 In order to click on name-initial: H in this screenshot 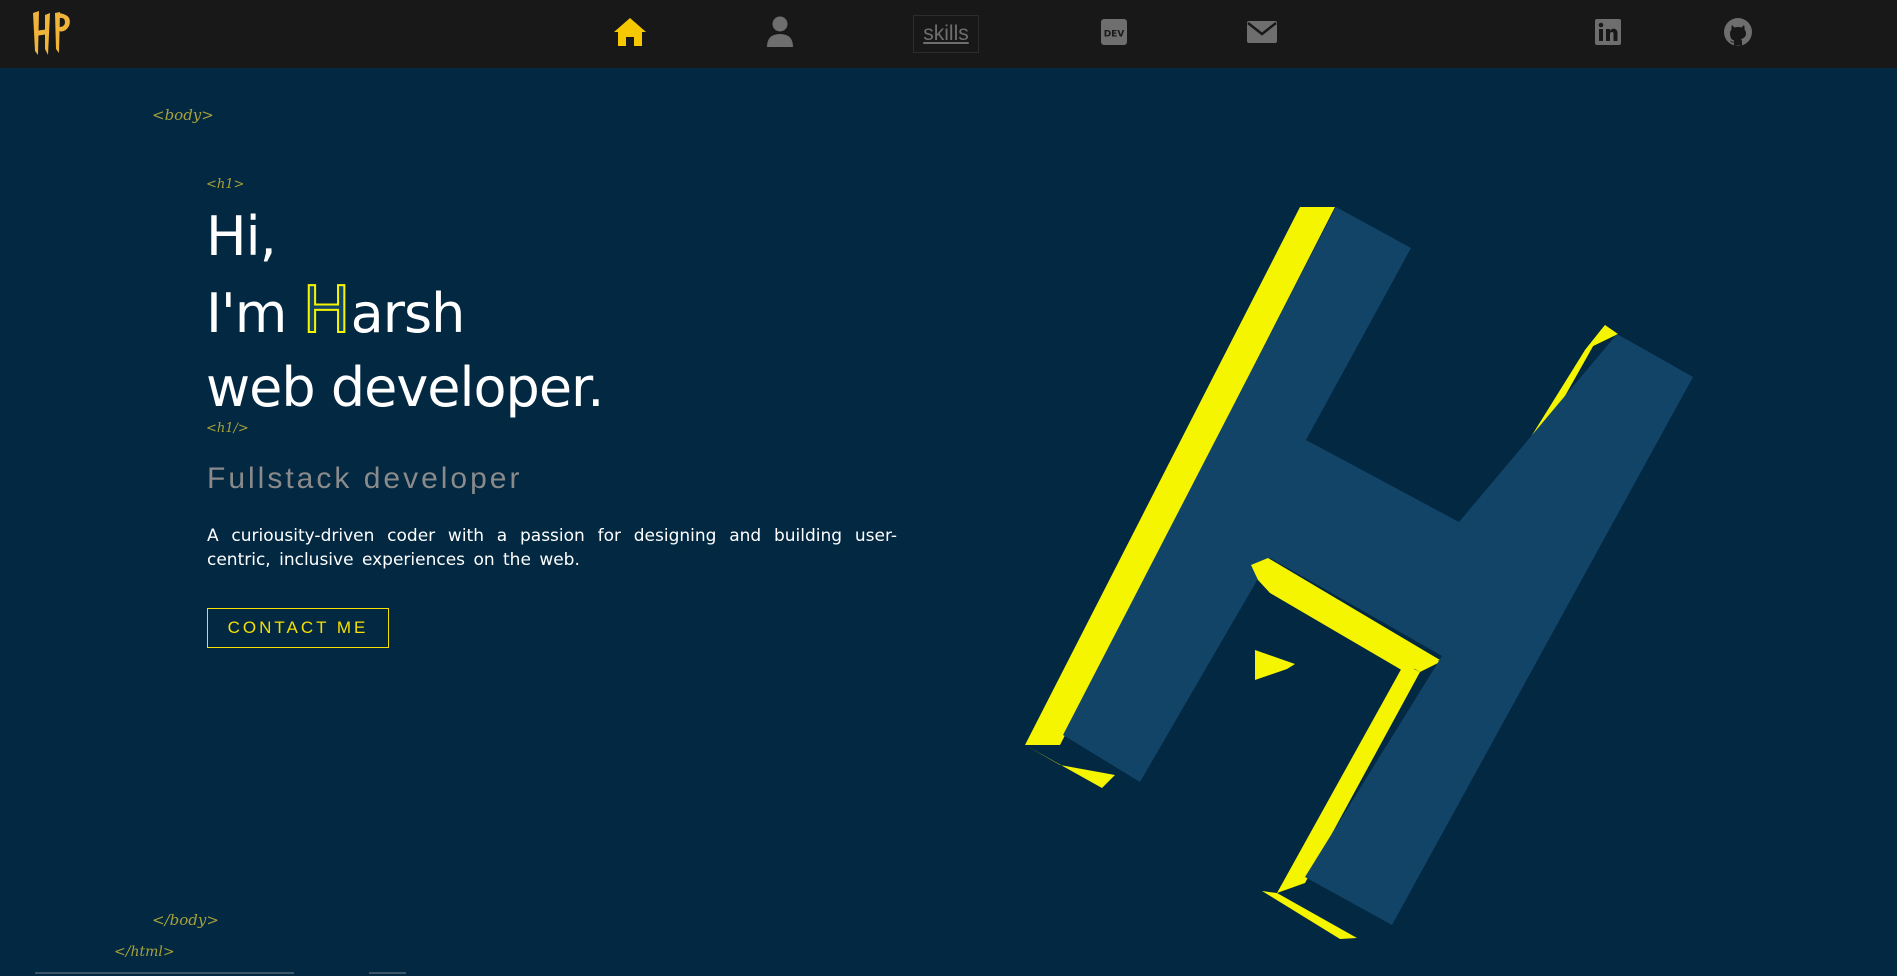, I will do `click(327, 311)`.